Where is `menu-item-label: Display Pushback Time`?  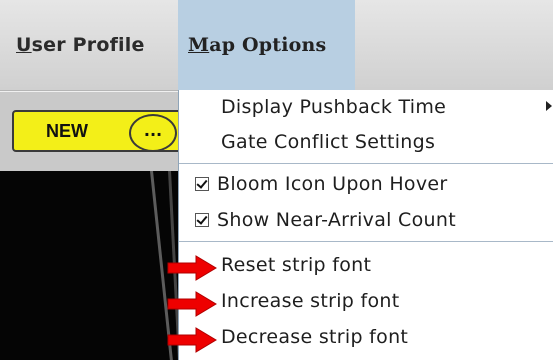 menu-item-label: Display Pushback Time is located at coordinates (334, 107).